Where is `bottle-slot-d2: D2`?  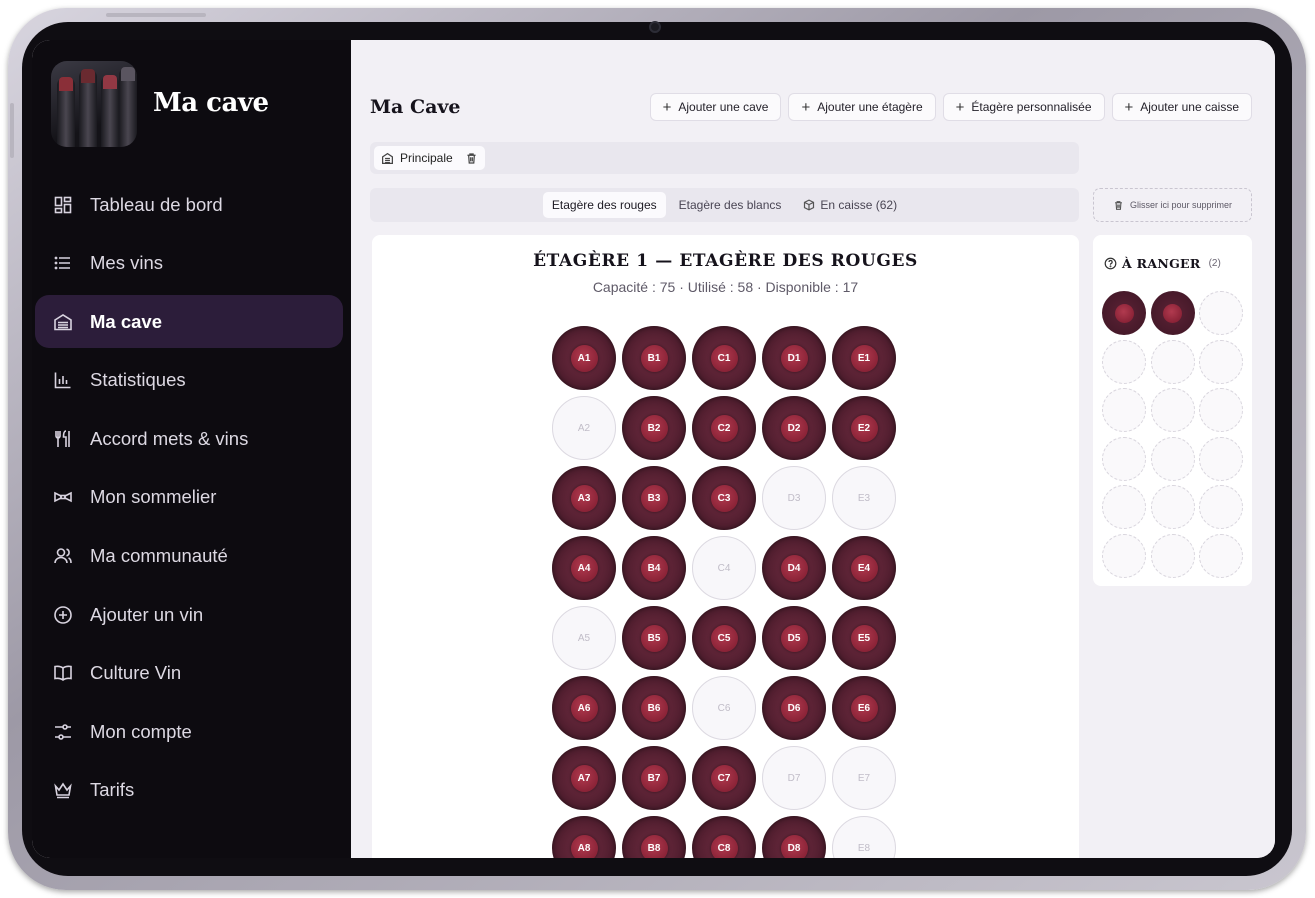 bottle-slot-d2: D2 is located at coordinates (794, 428).